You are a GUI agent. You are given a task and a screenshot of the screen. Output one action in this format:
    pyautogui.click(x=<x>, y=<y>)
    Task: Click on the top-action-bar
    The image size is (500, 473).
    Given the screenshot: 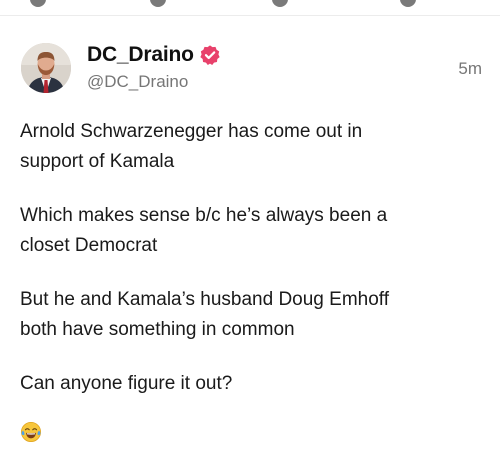 What is the action you would take?
    pyautogui.click(x=250, y=8)
    